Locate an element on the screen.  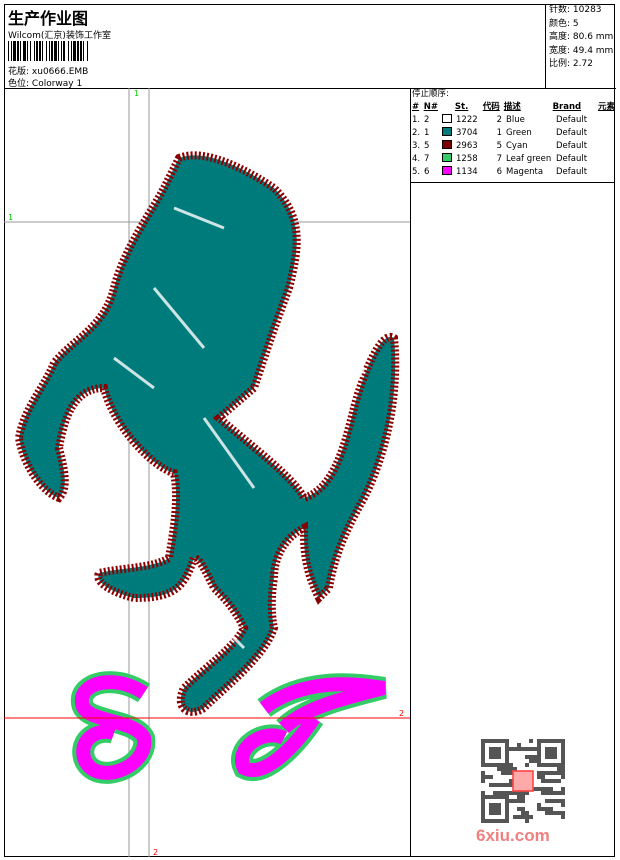
guide-label-v2: 2 is located at coordinates (155, 852).